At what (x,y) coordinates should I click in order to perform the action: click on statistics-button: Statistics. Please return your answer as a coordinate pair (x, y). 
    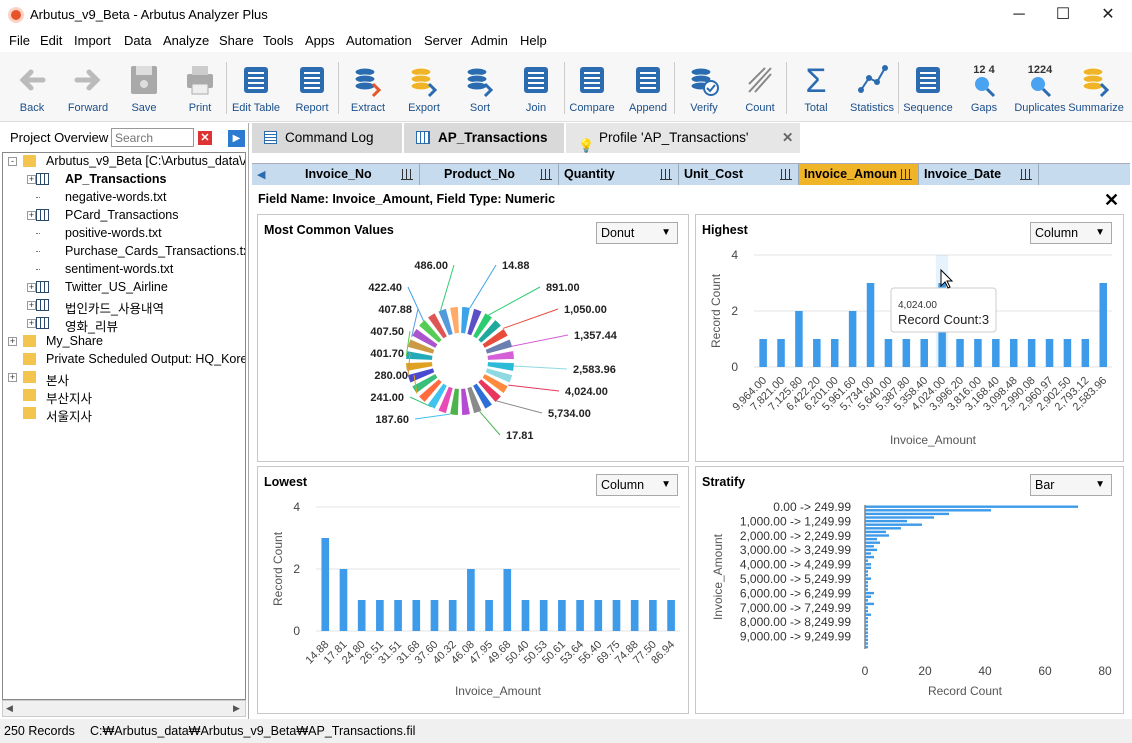
    Looking at the image, I should click on (872, 89).